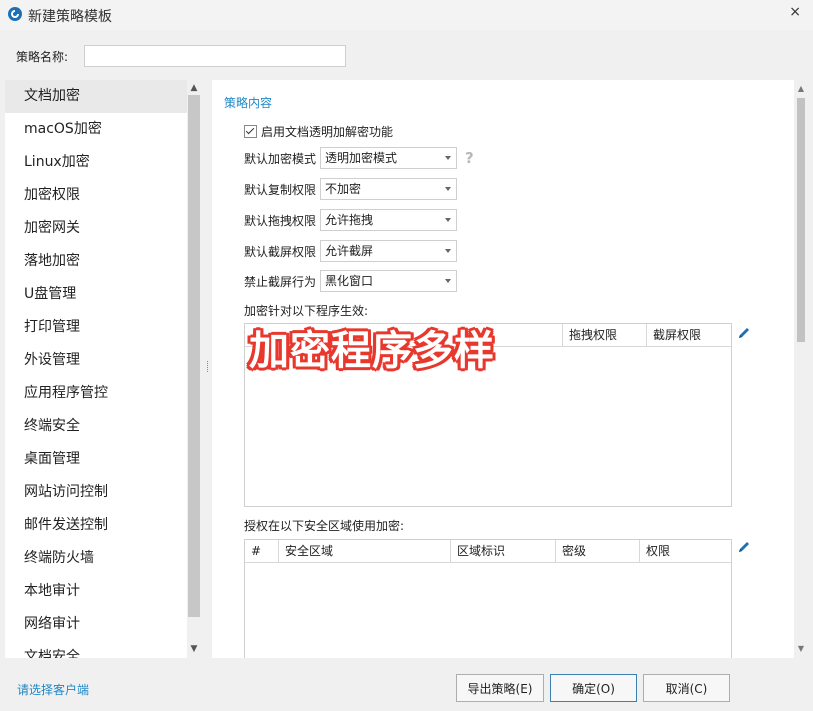 The width and height of the screenshot is (813, 711). I want to click on app-logo-icon, so click(15, 14).